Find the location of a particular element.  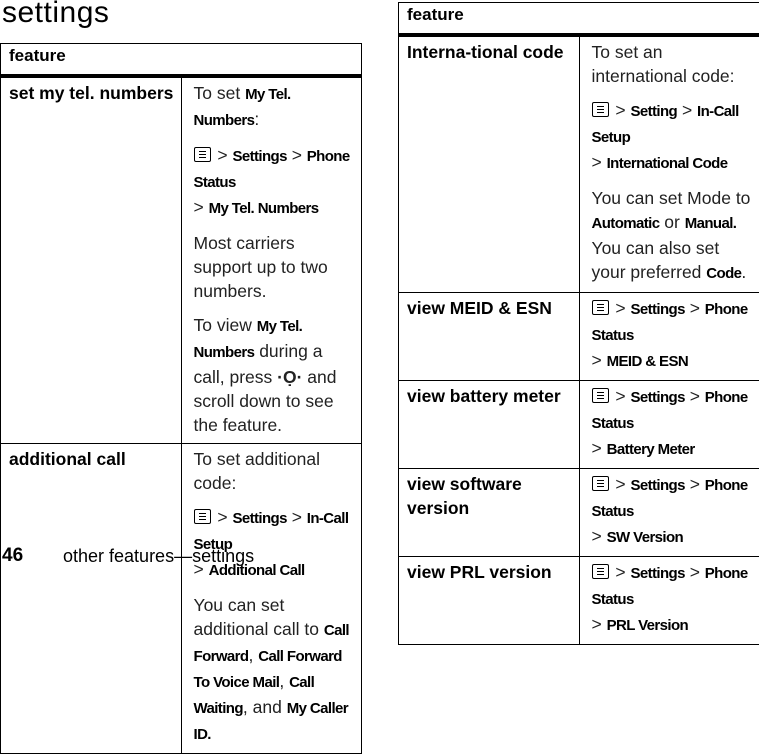

feature-description: > Settings > Phone Status> Battery Meter is located at coordinates (669, 425).